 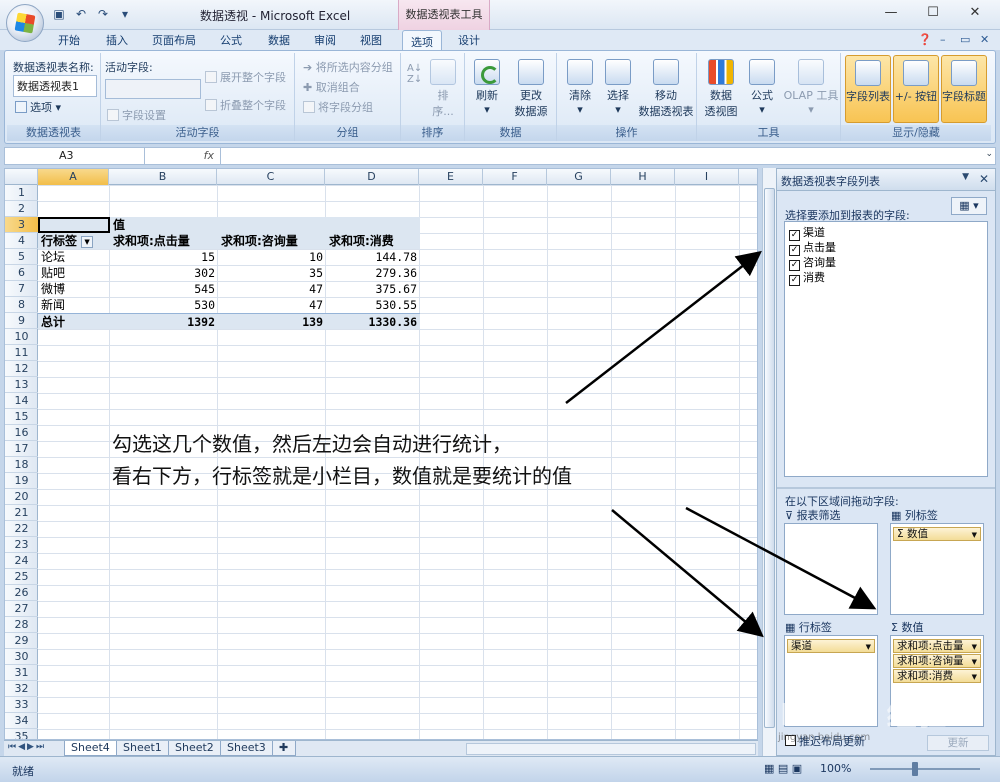 I want to click on column-labels-area: Σ 数值 ▼, so click(x=937, y=569).